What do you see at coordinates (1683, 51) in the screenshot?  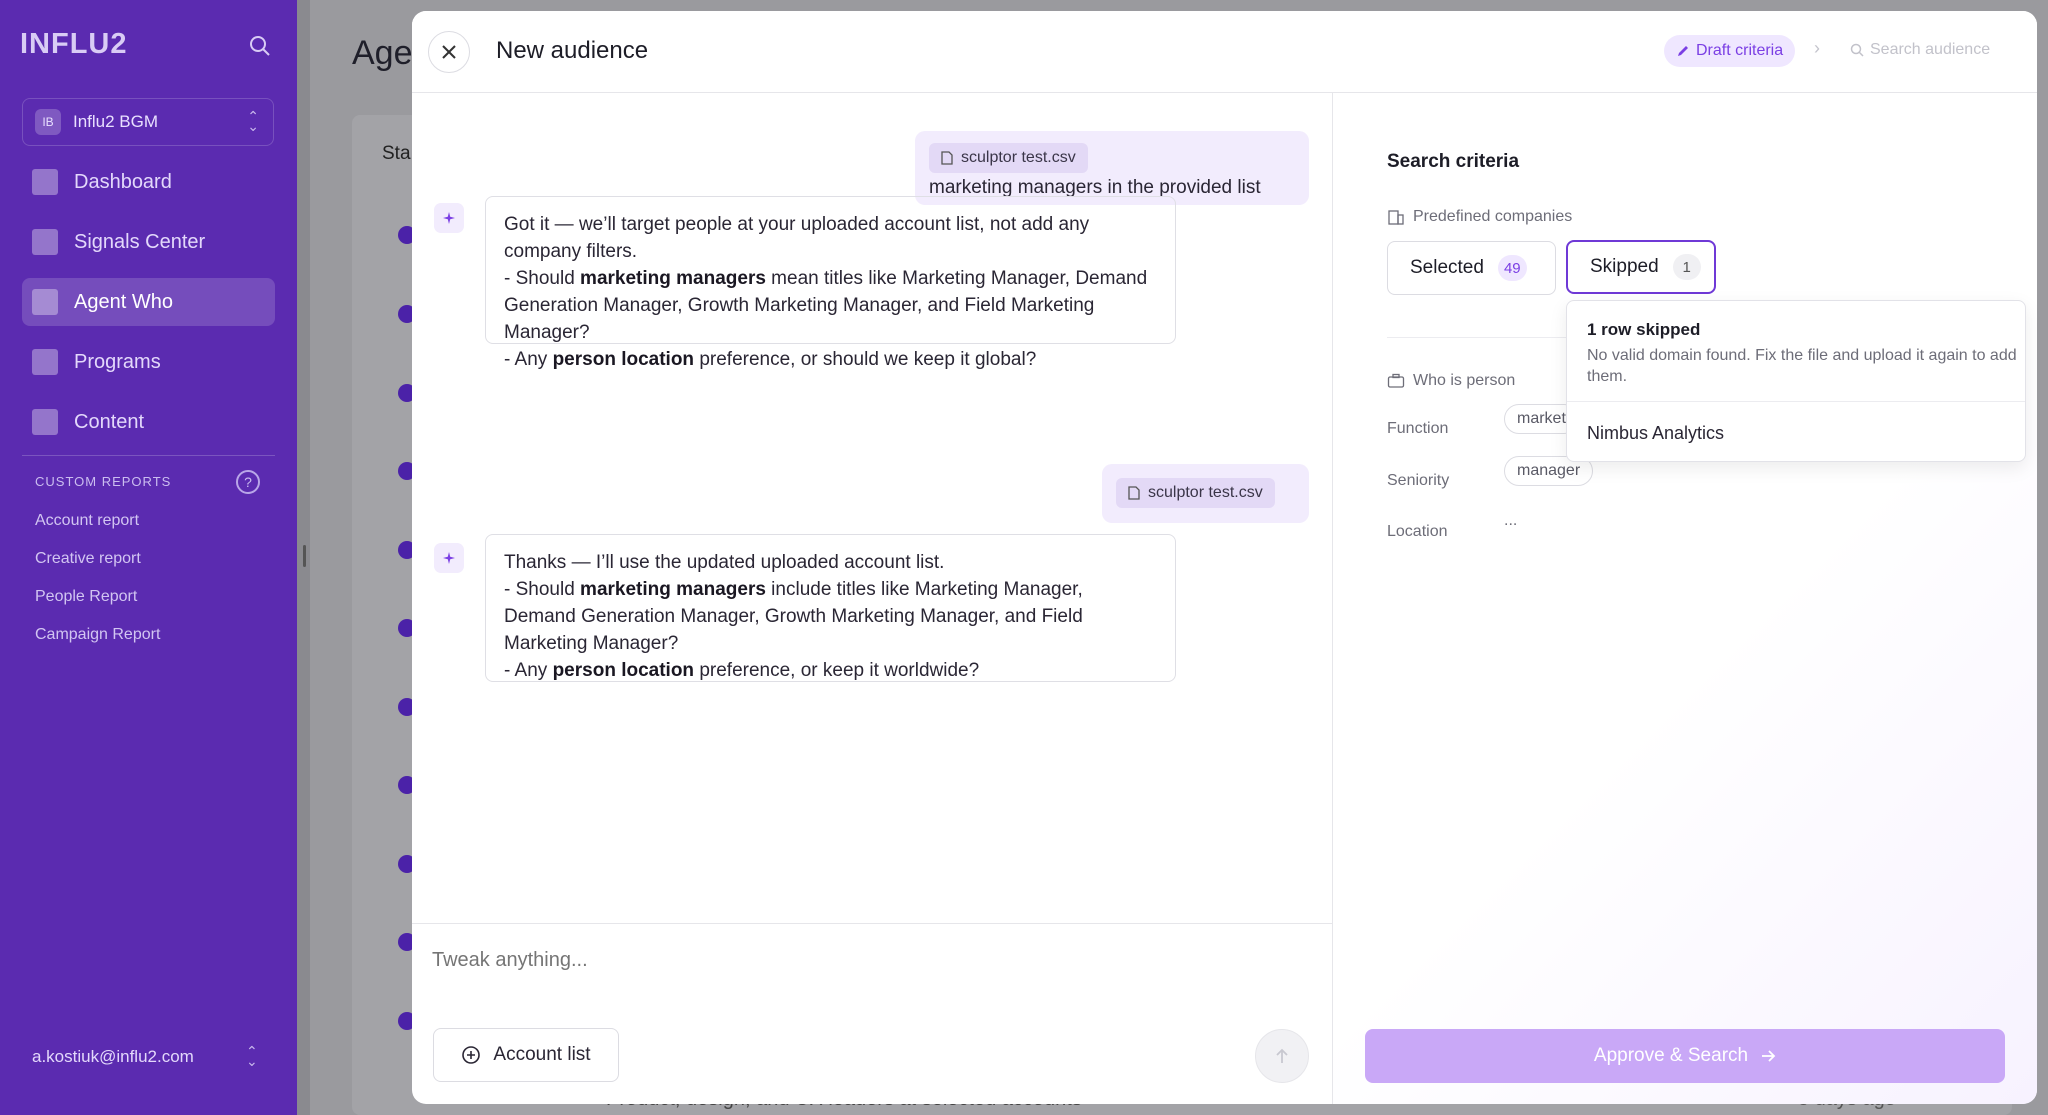 I see `pencil-icon` at bounding box center [1683, 51].